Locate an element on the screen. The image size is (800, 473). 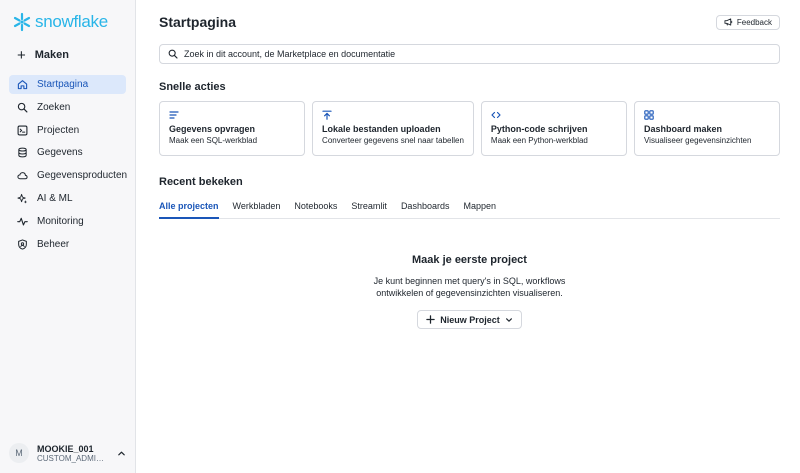
sidebar-item-label: Beheer is located at coordinates (53, 244).